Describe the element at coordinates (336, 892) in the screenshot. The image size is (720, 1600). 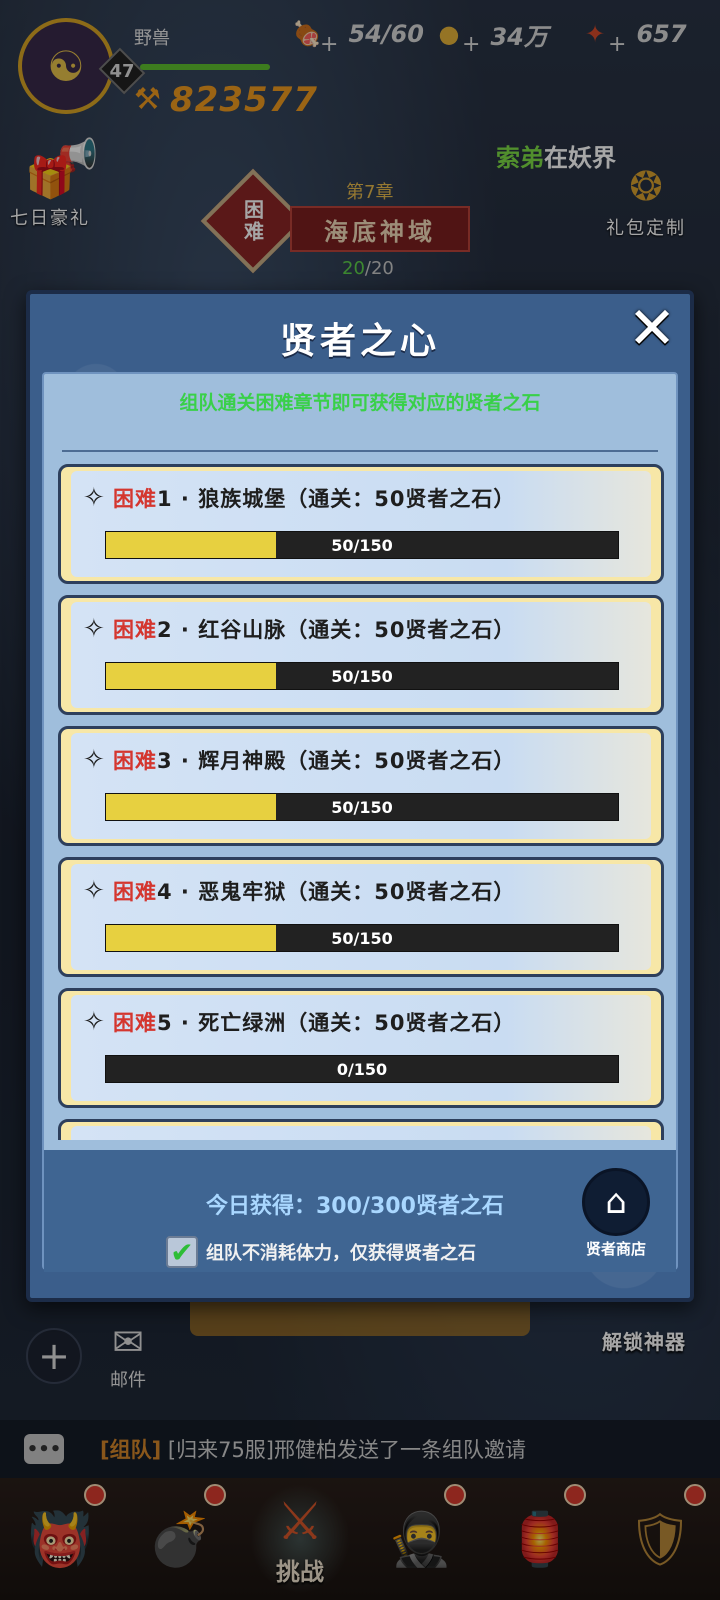
I see `chapter-item-name: 4 · 恶鬼牢狱（通关：50贤者之石）` at that location.